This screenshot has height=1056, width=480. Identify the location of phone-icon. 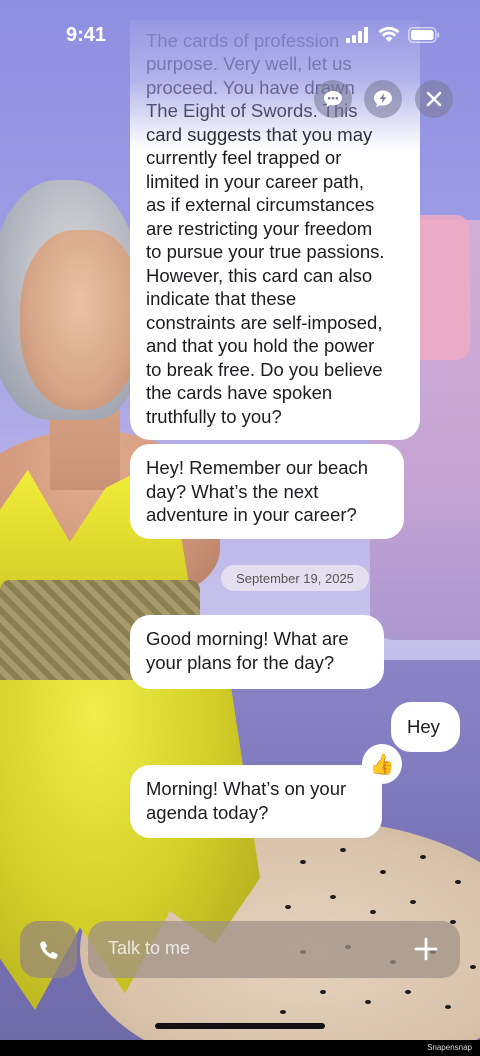
(48, 949).